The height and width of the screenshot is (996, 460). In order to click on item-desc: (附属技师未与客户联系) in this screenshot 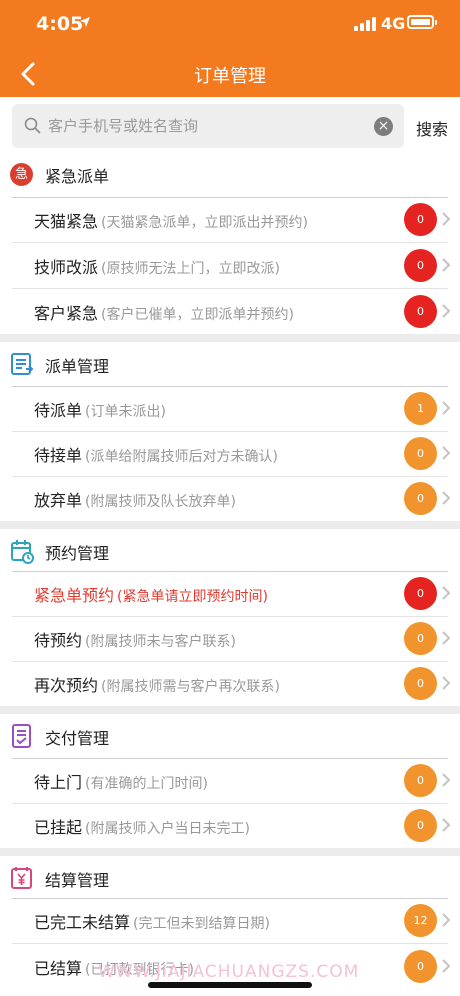, I will do `click(160, 642)`.